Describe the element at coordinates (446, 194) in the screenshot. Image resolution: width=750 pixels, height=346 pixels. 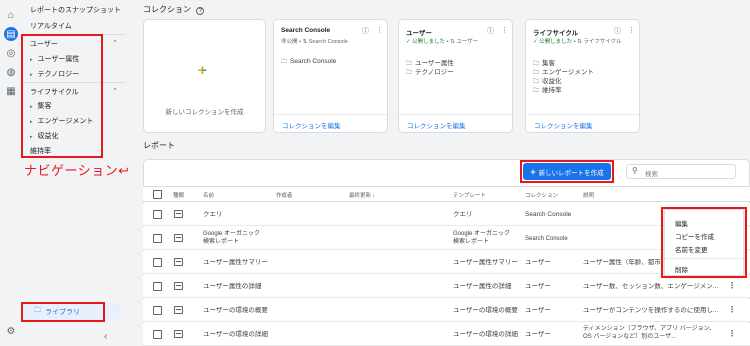
I see `table-header: 種類 名前 作成者 最終更新 ↓ テンプレート コレクション 説明` at that location.